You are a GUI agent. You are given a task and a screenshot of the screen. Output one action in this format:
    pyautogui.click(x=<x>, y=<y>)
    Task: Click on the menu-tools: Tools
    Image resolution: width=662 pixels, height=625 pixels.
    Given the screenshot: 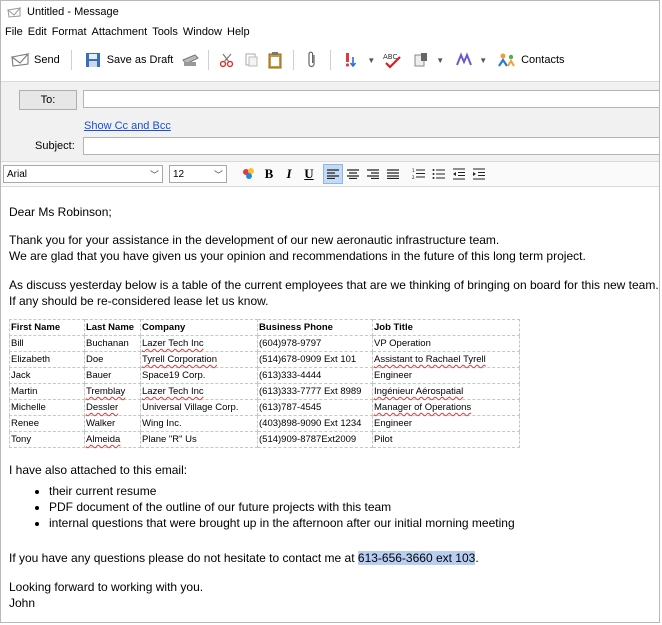 What is the action you would take?
    pyautogui.click(x=165, y=32)
    